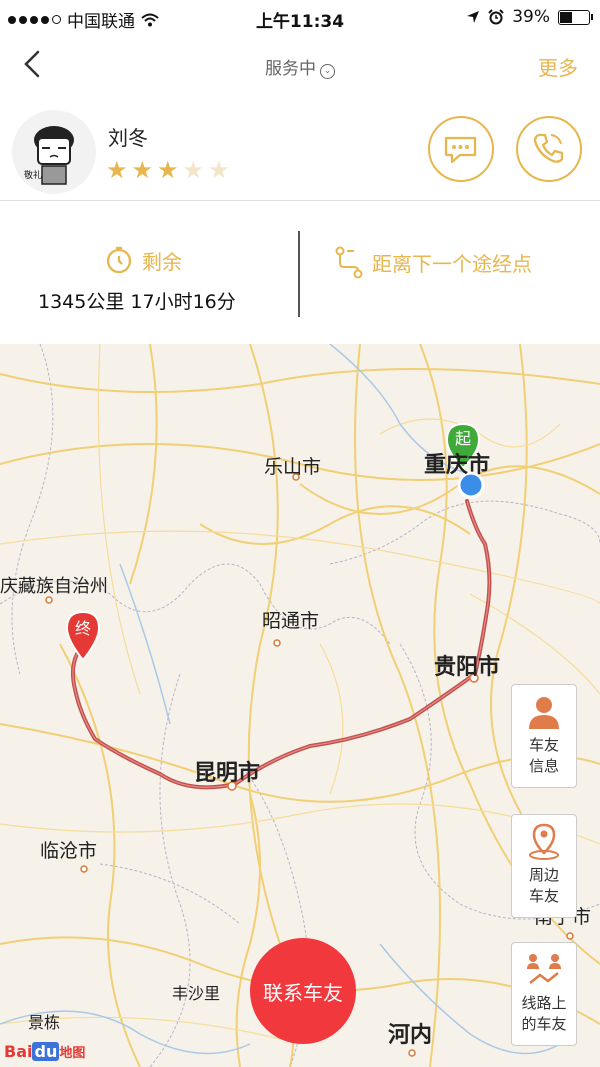 The width and height of the screenshot is (600, 1067). I want to click on page-title-text: 服务中, so click(290, 69).